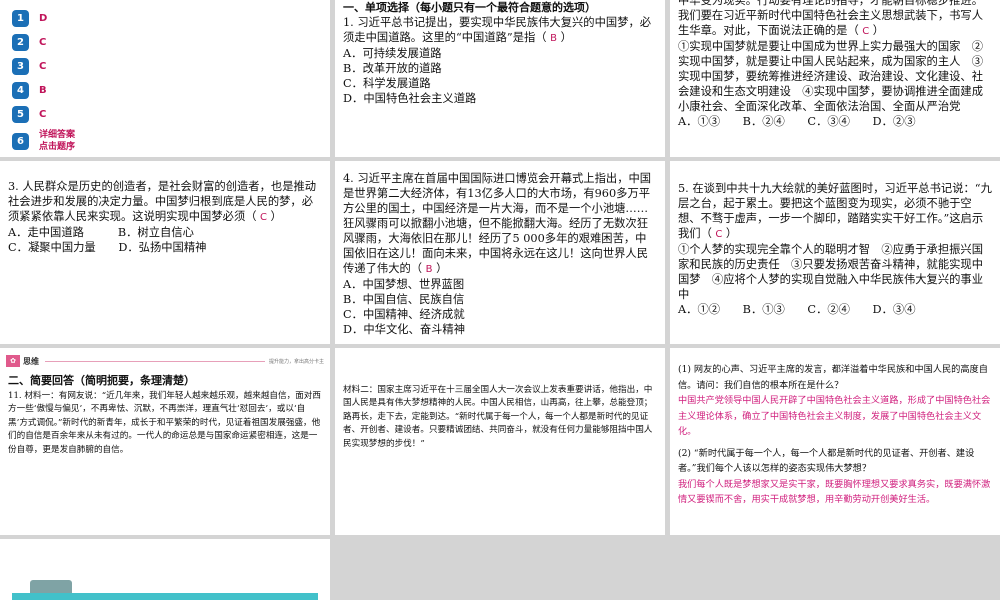 The width and height of the screenshot is (1000, 600). What do you see at coordinates (264, 217) in the screenshot?
I see `question-3-answer: C` at bounding box center [264, 217].